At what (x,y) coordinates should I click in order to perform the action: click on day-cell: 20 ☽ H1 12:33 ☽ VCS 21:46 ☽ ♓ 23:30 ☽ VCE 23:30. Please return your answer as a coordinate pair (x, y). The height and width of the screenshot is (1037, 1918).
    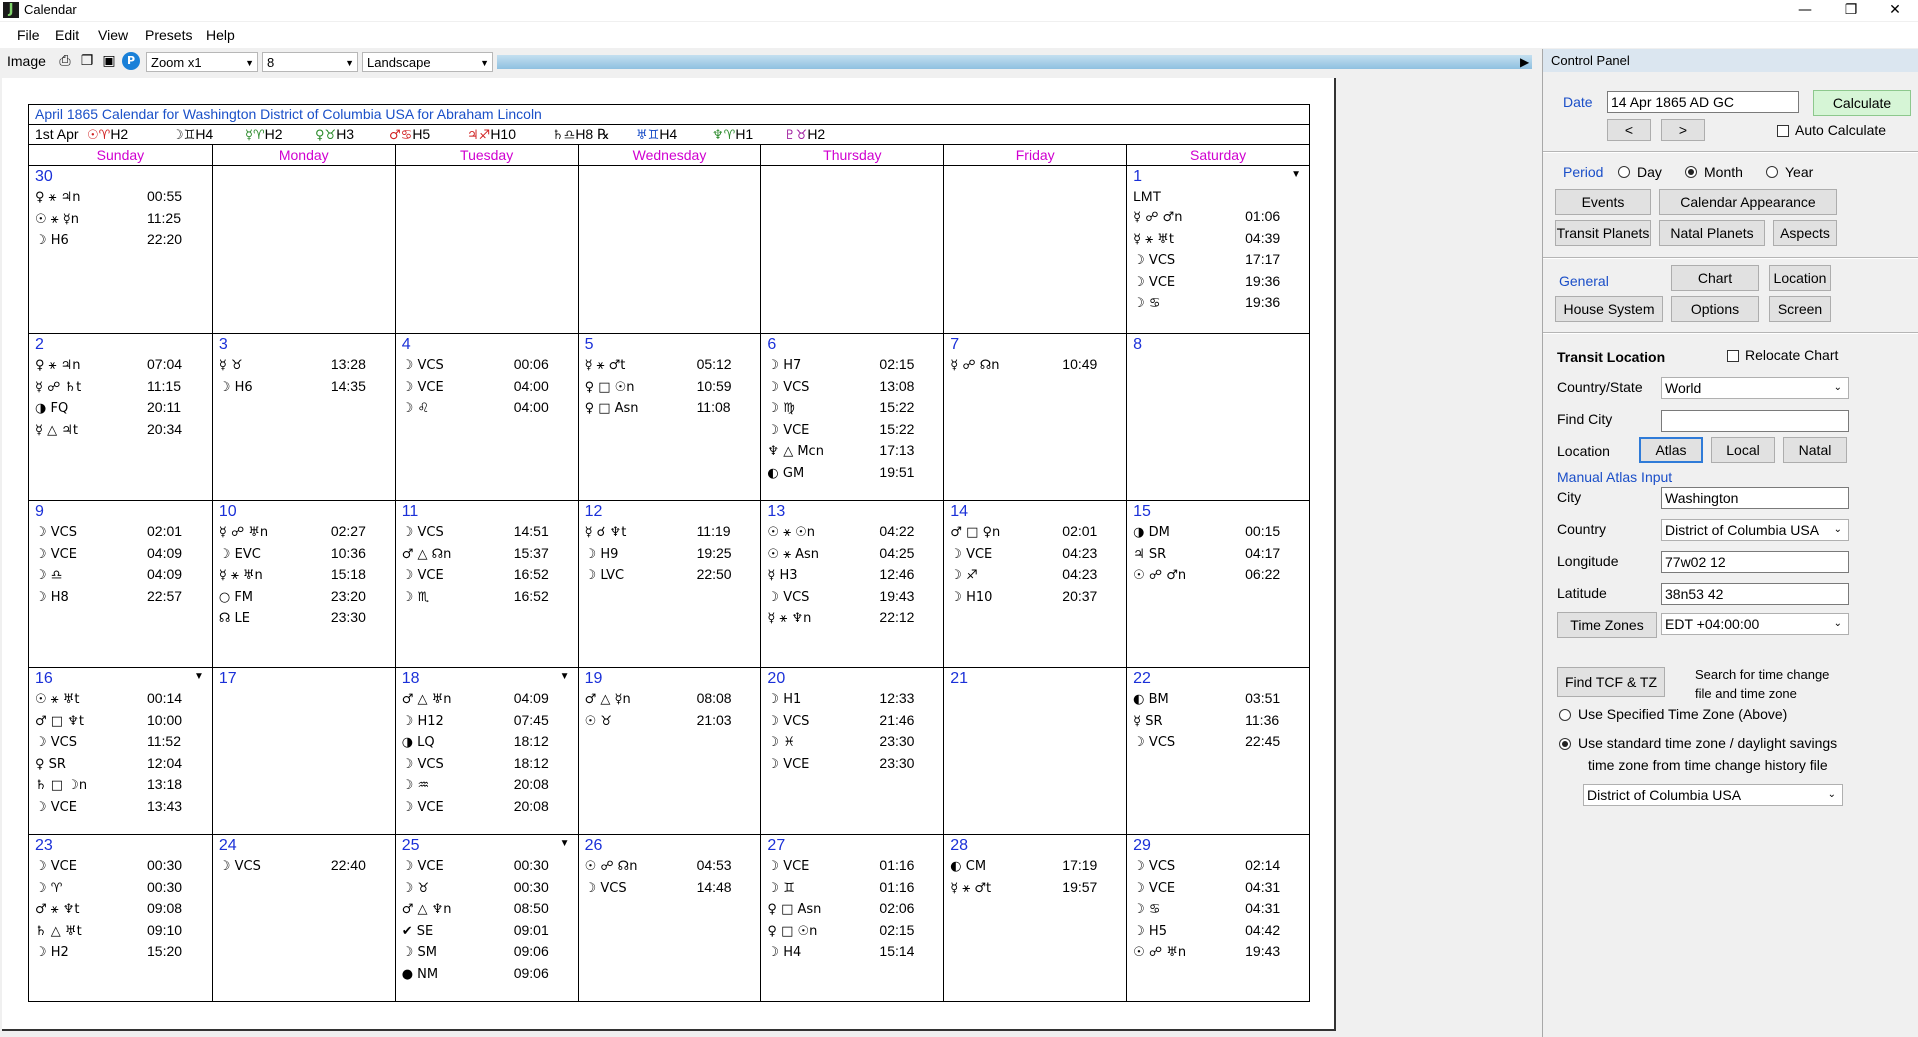
    Looking at the image, I should click on (852, 750).